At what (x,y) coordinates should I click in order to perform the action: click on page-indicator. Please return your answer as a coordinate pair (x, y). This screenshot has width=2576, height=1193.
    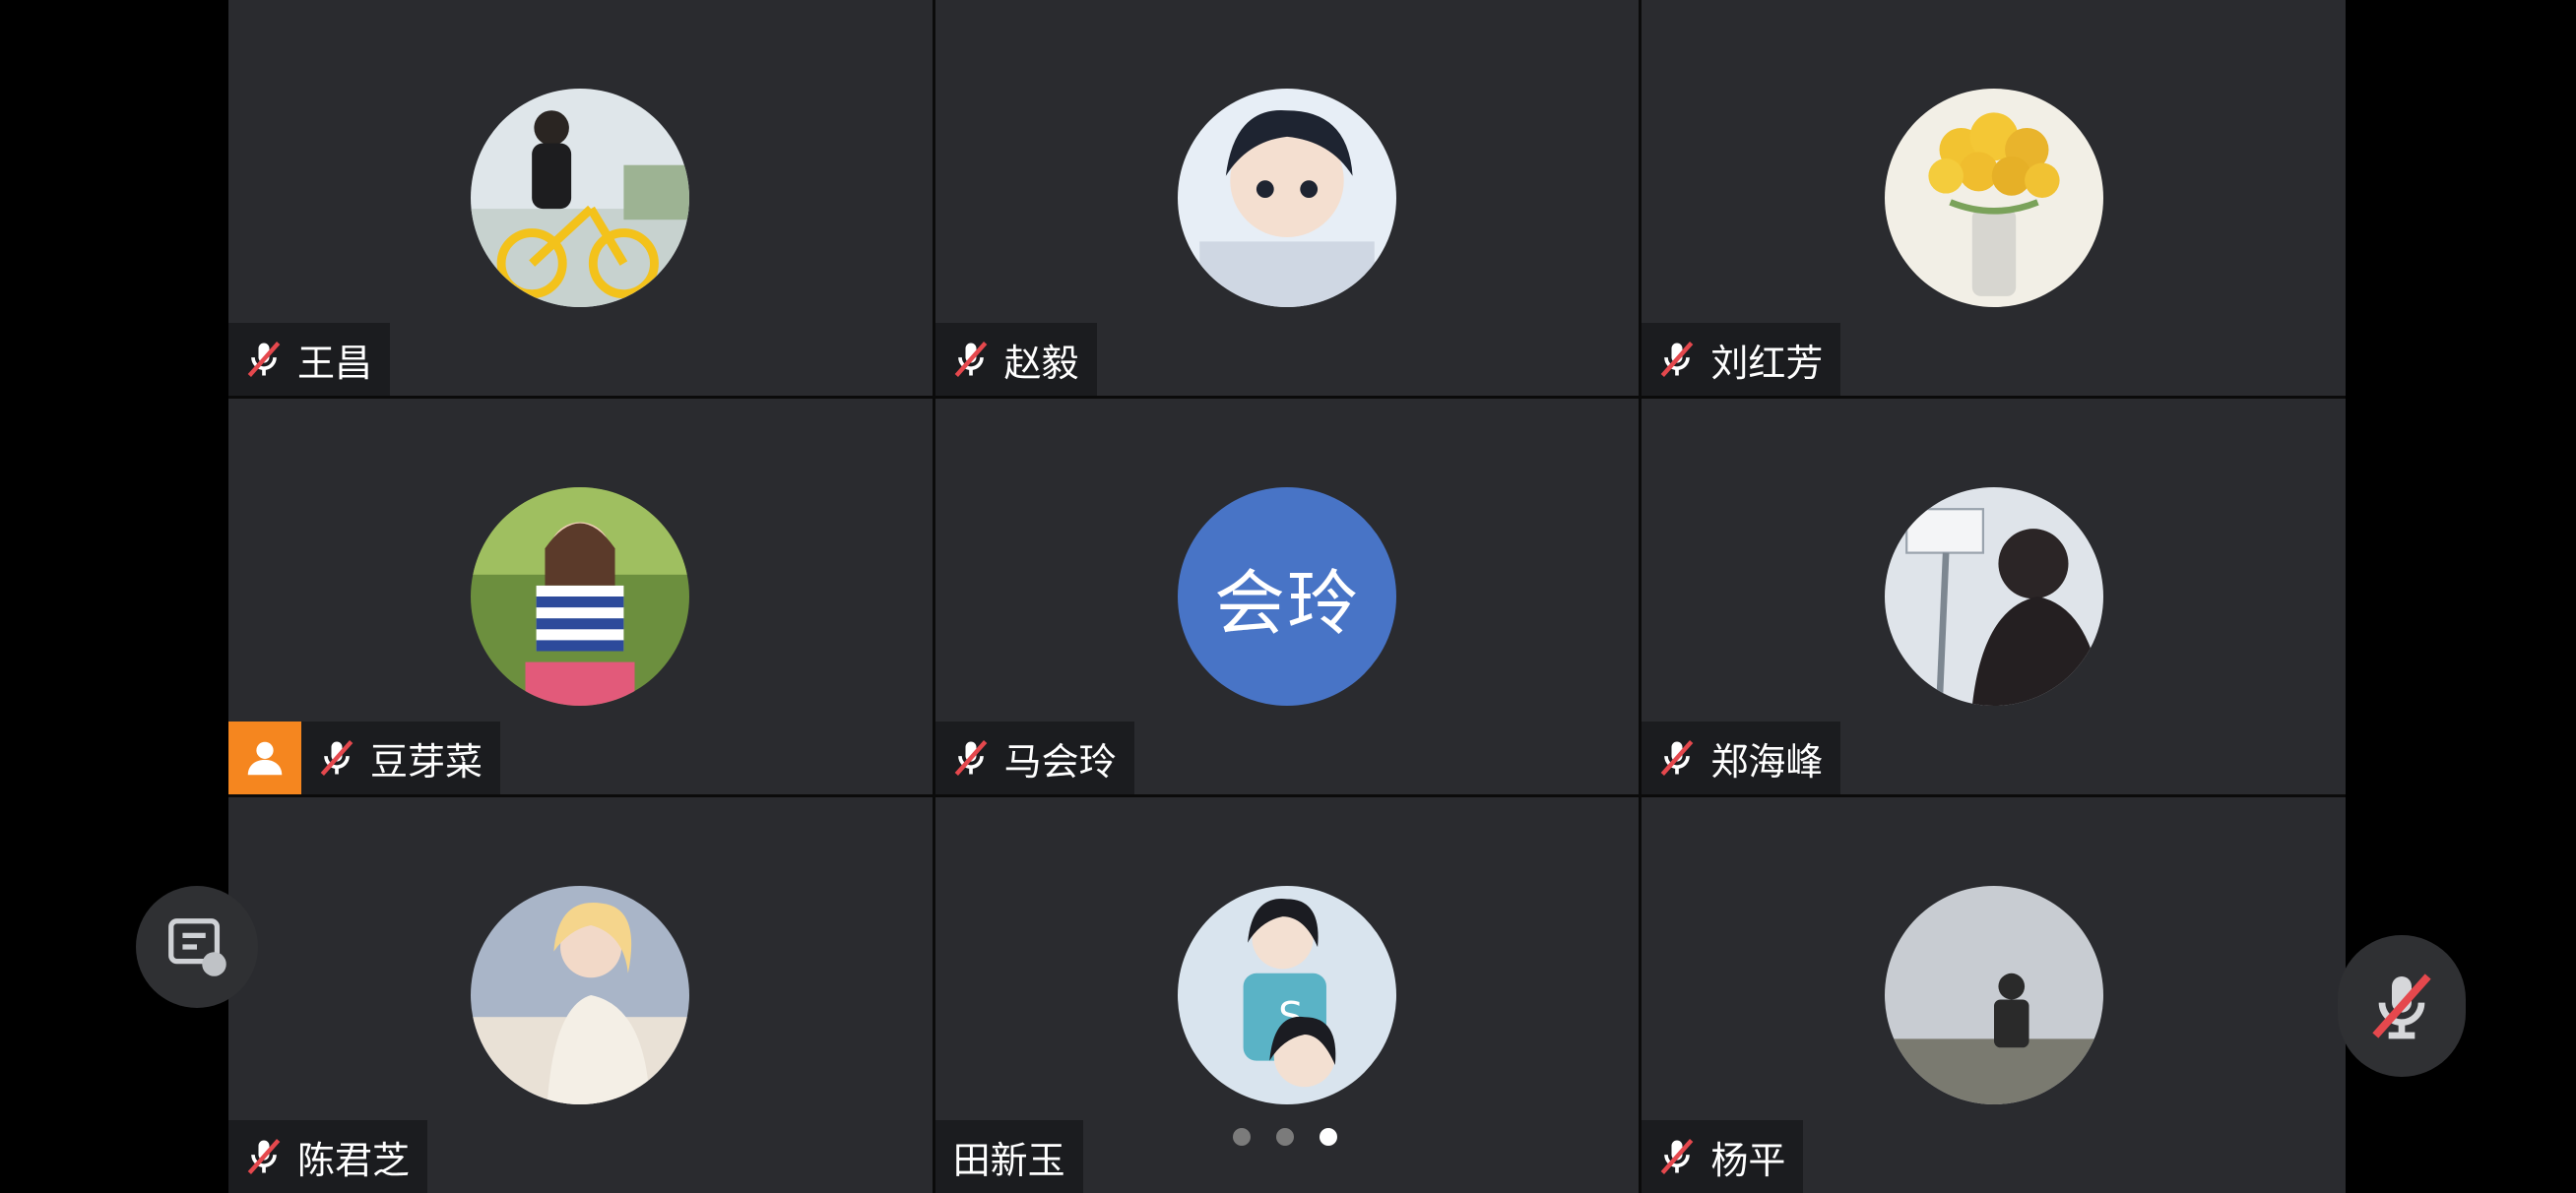
    Looking at the image, I should click on (1285, 1137).